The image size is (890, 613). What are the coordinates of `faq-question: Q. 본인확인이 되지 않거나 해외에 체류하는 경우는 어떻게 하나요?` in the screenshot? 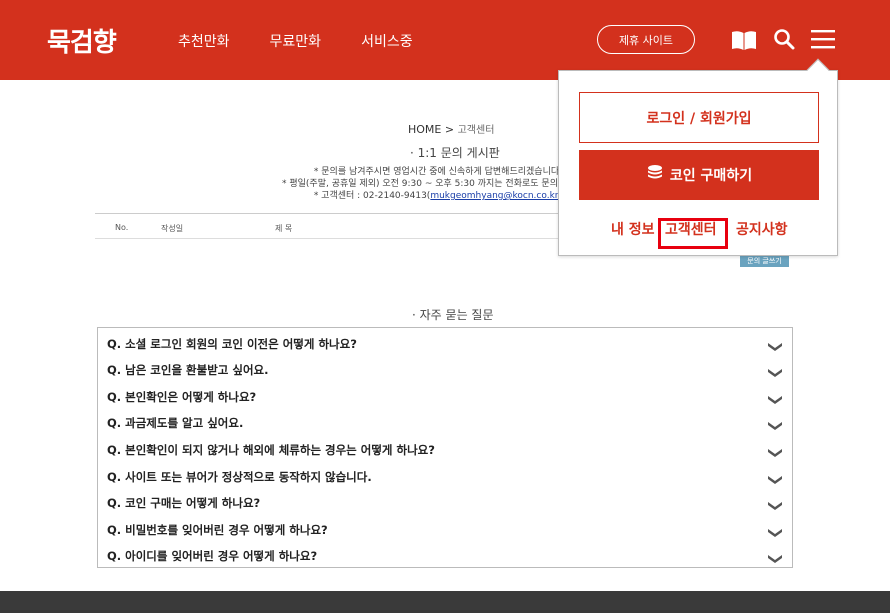 It's located at (271, 450).